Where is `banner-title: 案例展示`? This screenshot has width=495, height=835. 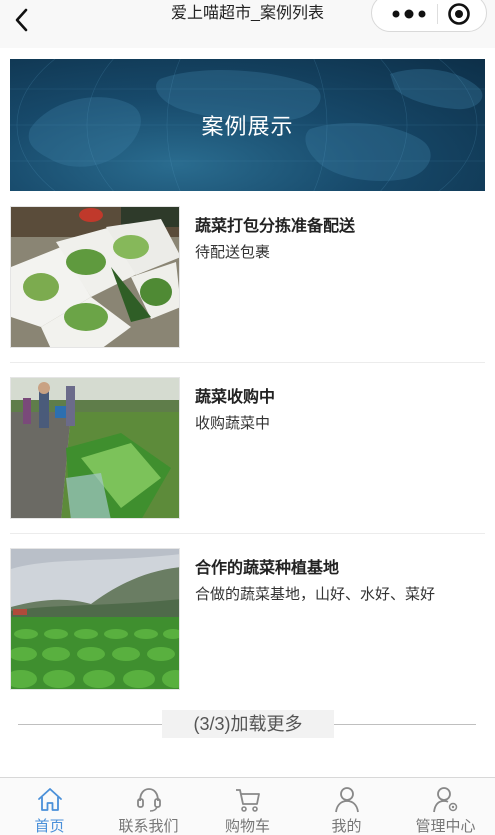 banner-title: 案例展示 is located at coordinates (247, 126).